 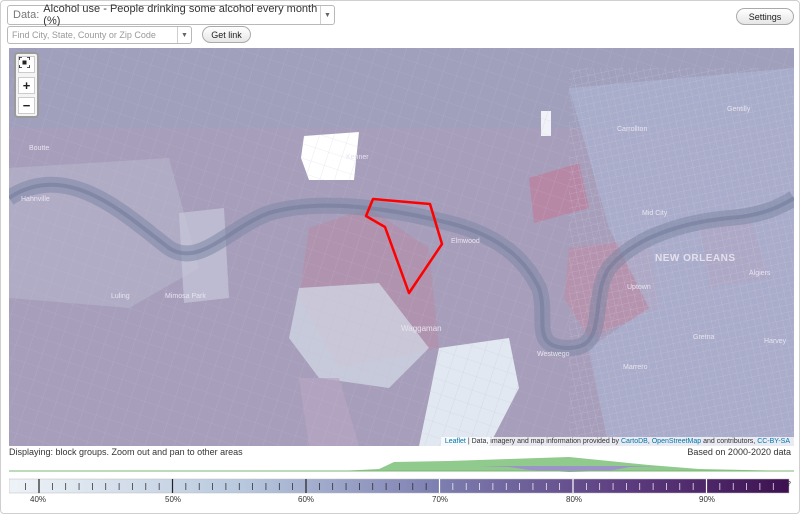 I want to click on map-label-gretna: Gretna, so click(x=704, y=337).